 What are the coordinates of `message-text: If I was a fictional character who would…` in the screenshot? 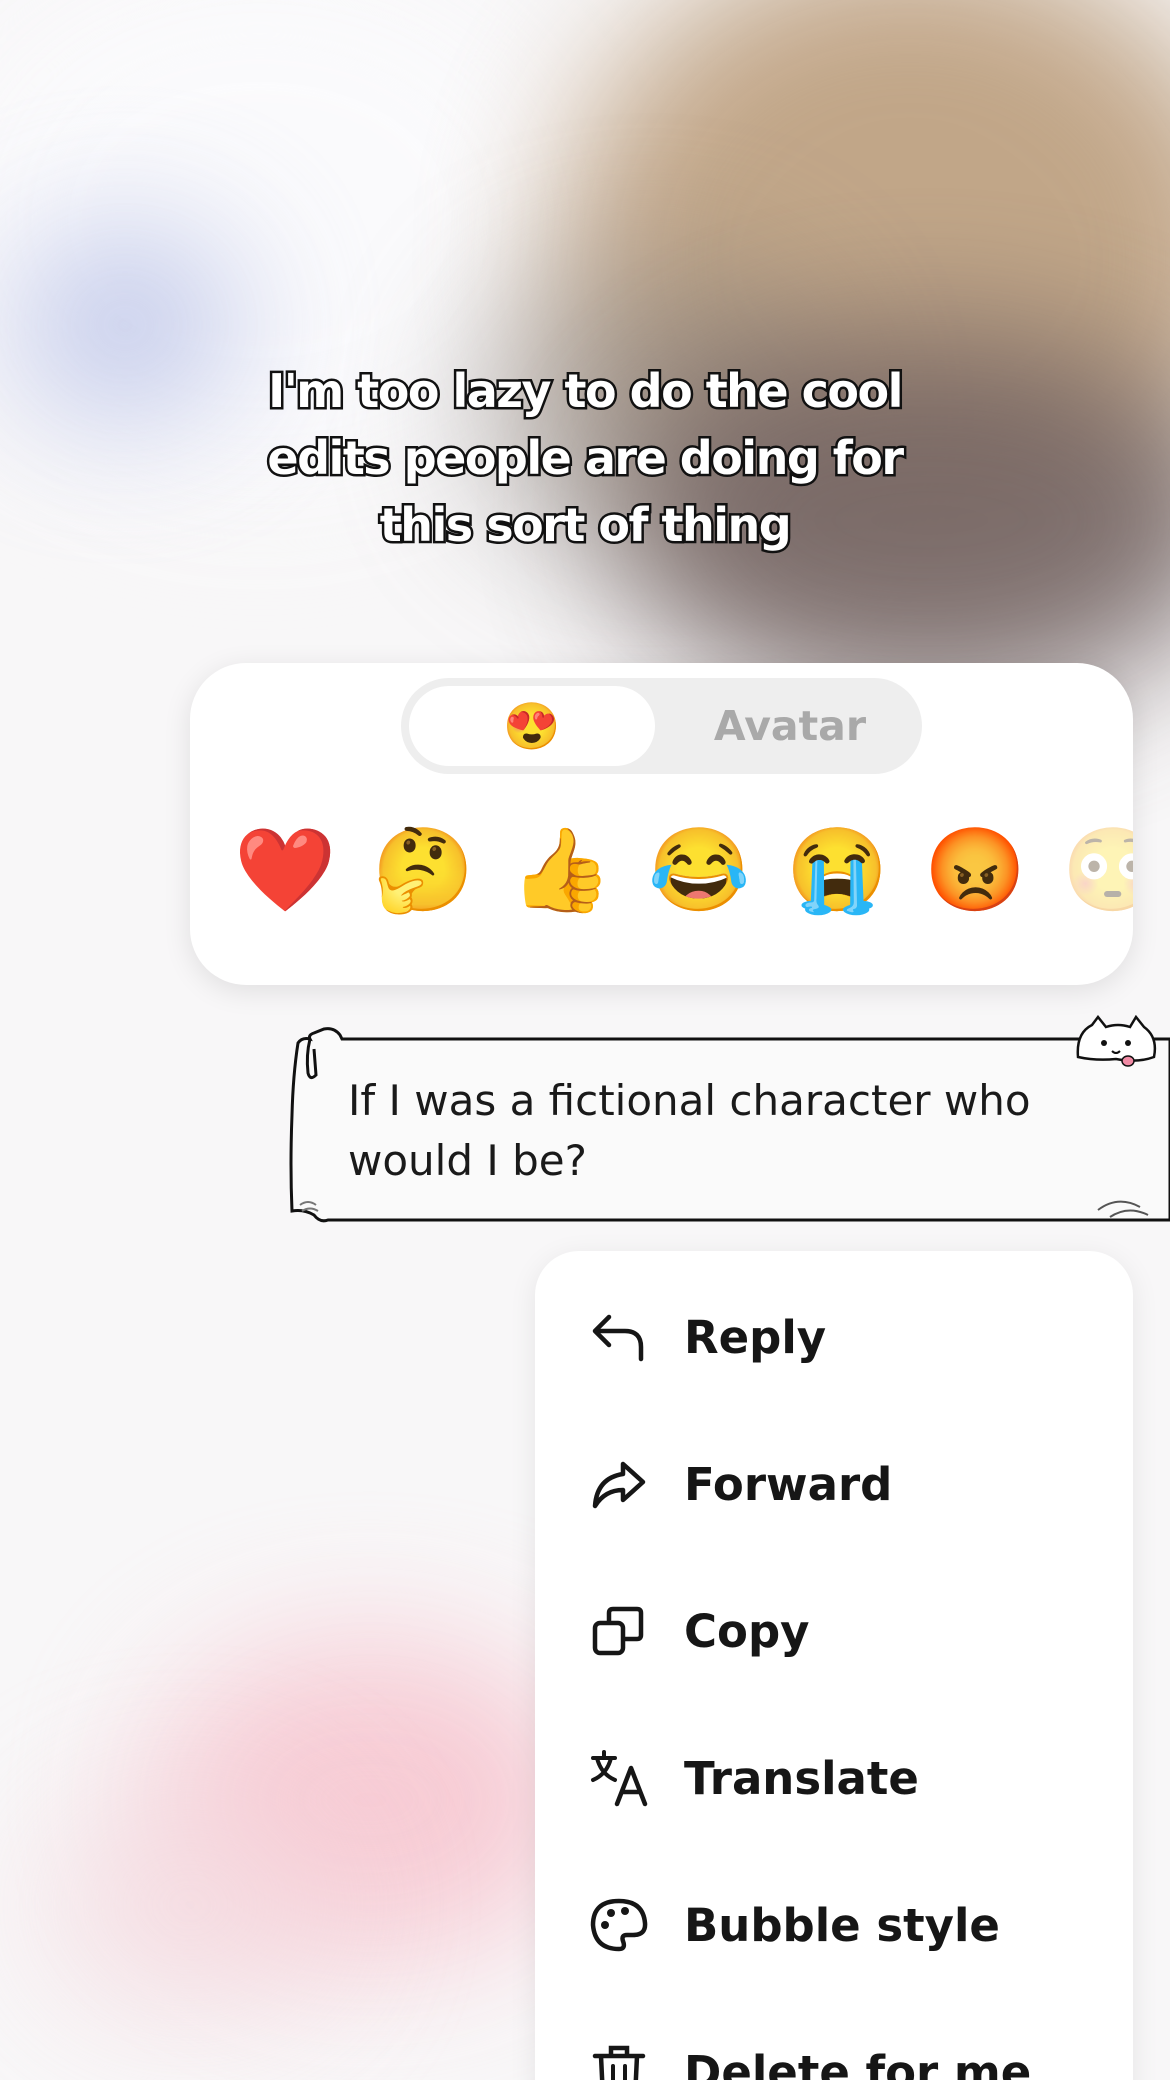 It's located at (689, 1130).